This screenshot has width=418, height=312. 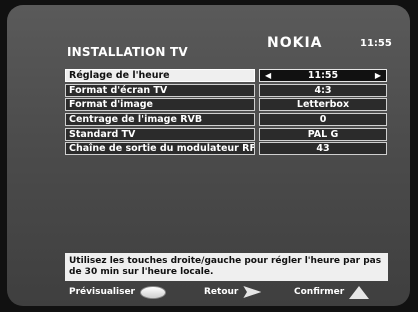 I want to click on menu-row-label: Format d'écran TV, so click(x=160, y=90).